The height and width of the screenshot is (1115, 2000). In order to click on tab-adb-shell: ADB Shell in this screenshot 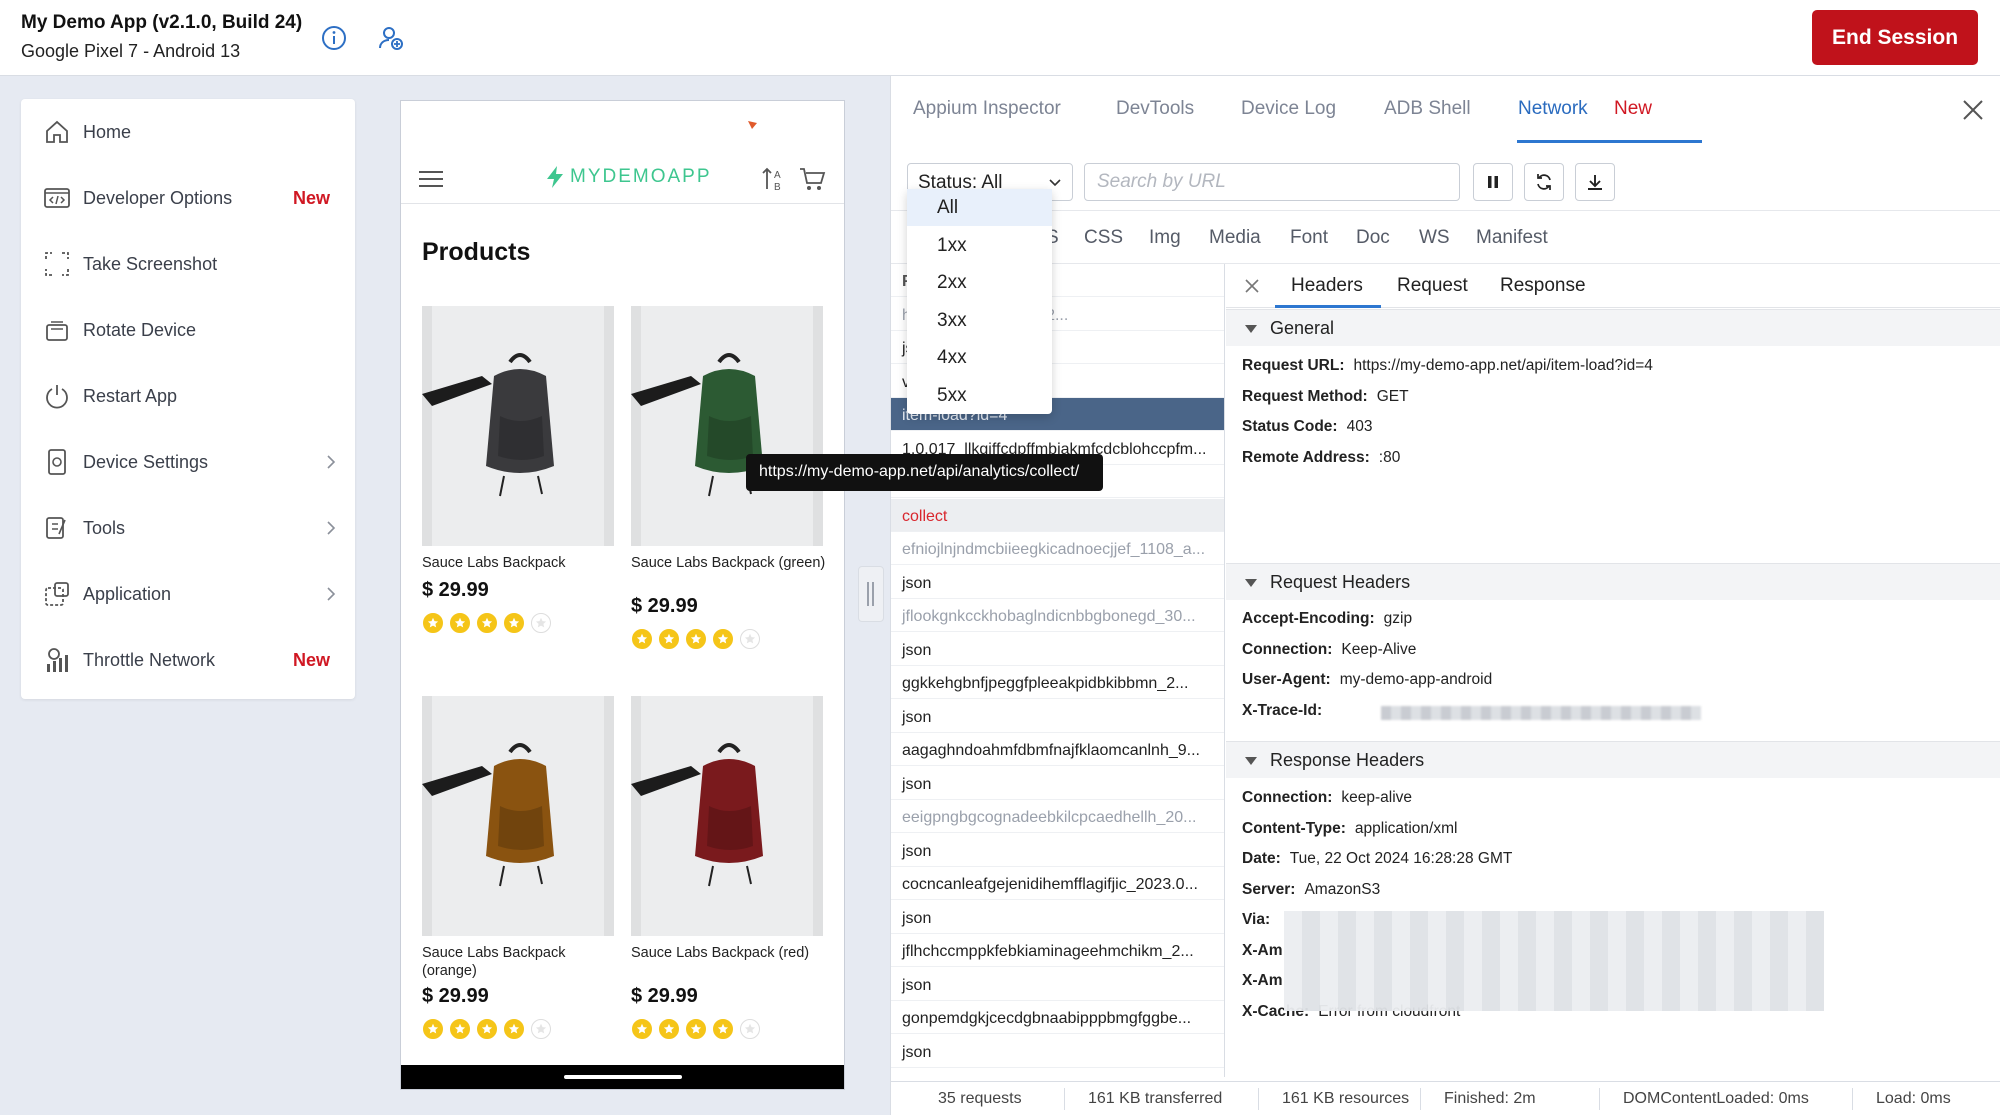, I will do `click(1427, 109)`.